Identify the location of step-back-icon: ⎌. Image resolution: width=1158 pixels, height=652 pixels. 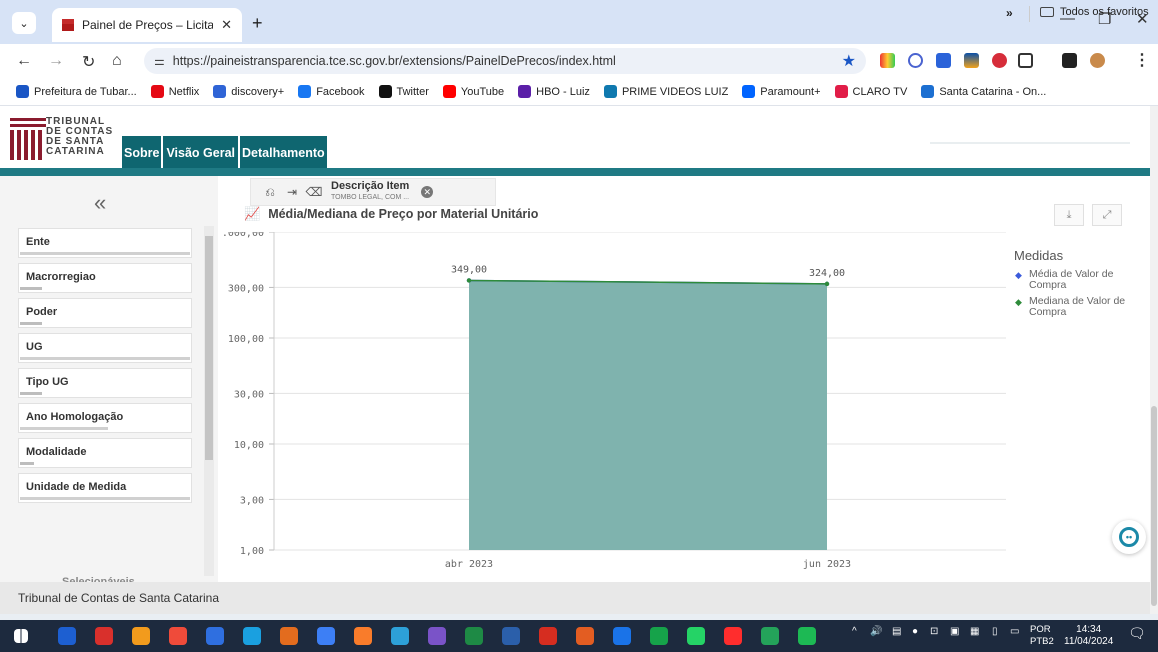
(270, 192).